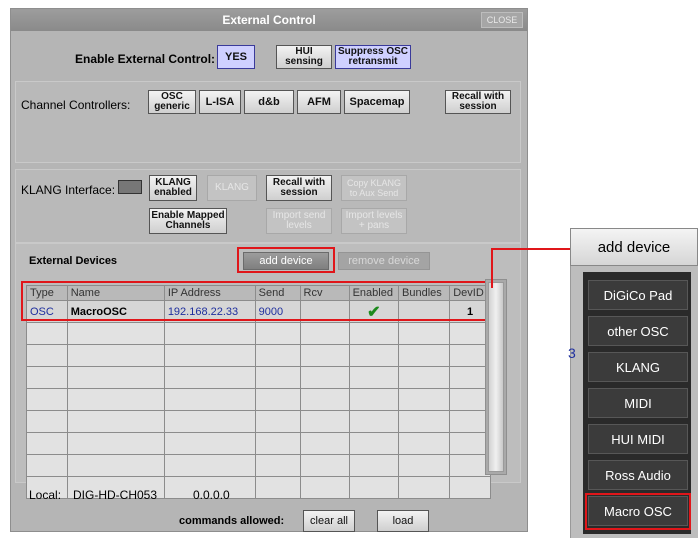 The width and height of the screenshot is (698, 538). Describe the element at coordinates (319, 102) in the screenshot. I see `afm-button: AFM` at that location.